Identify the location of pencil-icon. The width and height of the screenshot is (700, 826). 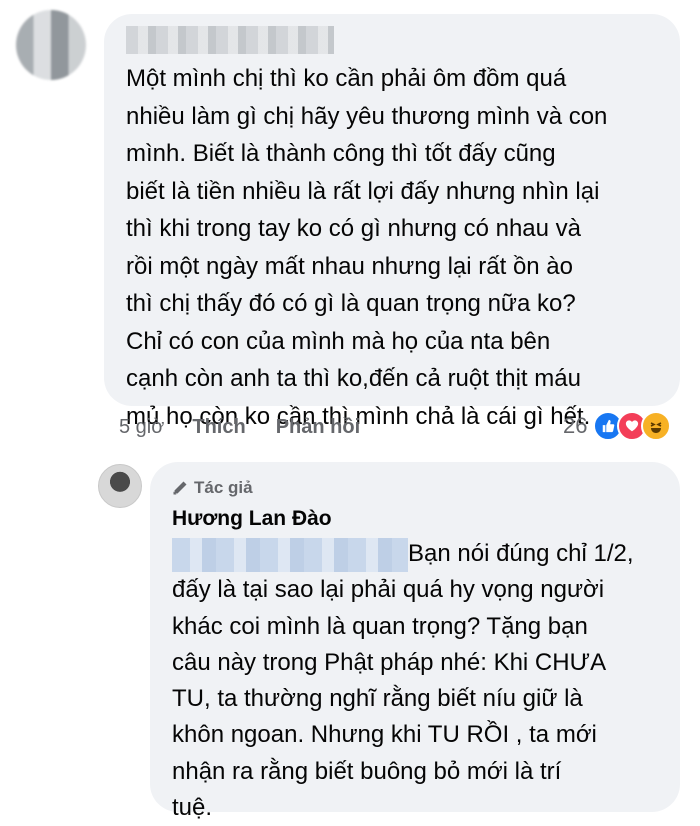
(180, 488).